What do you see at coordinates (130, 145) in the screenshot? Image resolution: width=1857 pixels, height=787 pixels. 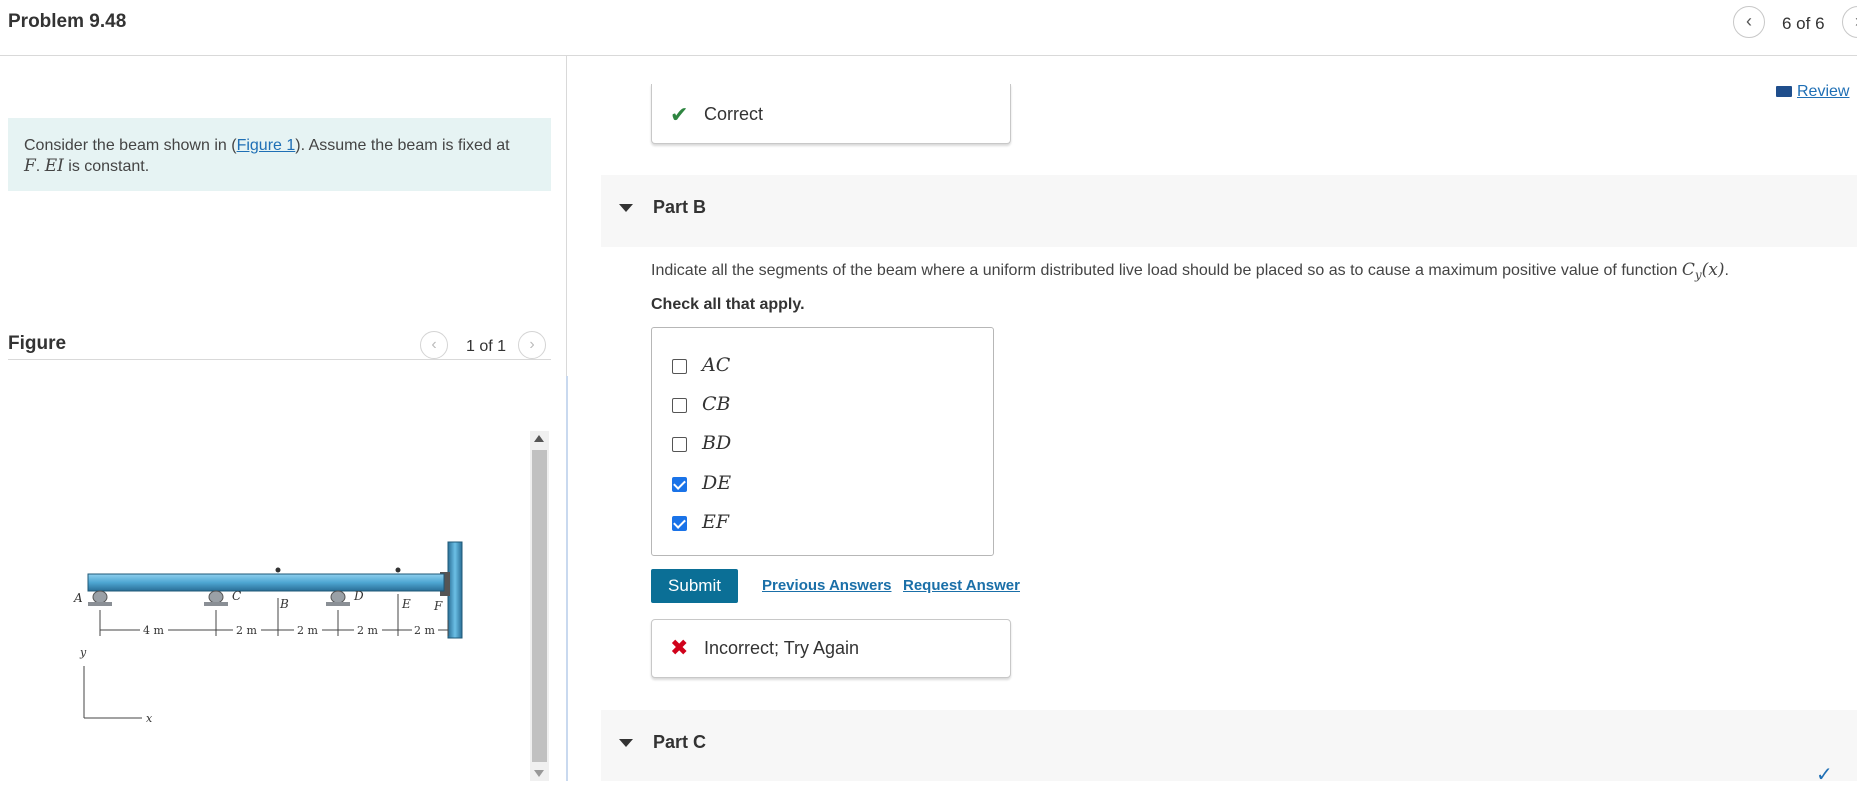 I see `intro-text: Consider the beam shown in (` at bounding box center [130, 145].